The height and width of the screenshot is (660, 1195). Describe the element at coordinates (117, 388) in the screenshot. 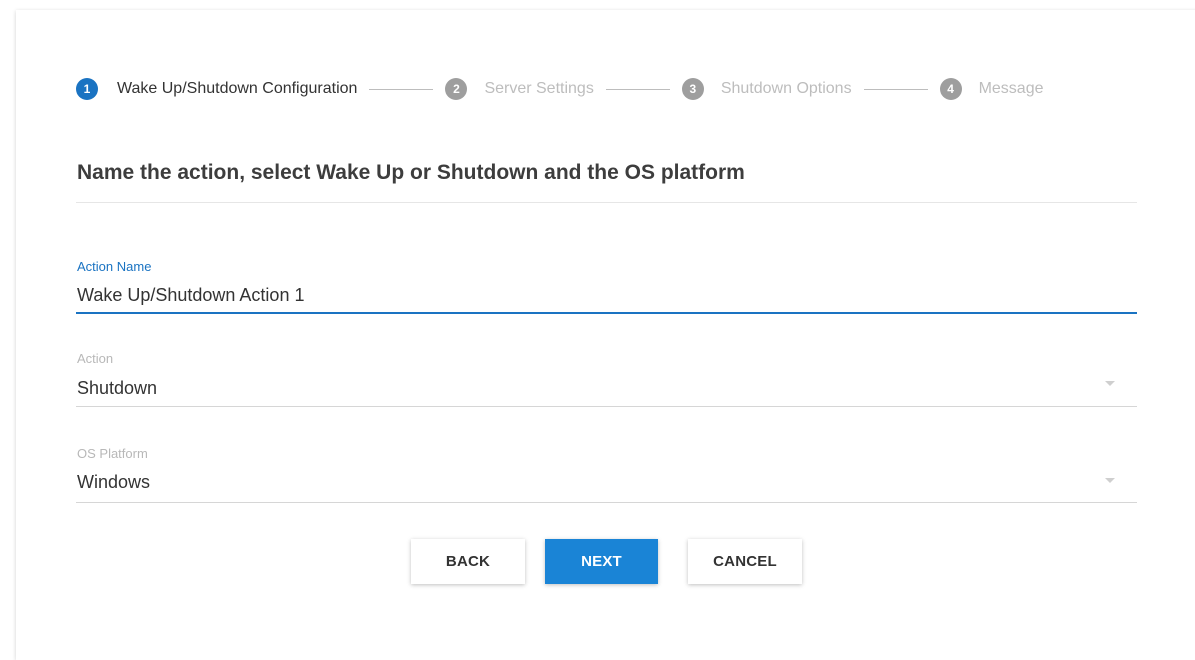

I see `action-selected-value: Shutdown` at that location.